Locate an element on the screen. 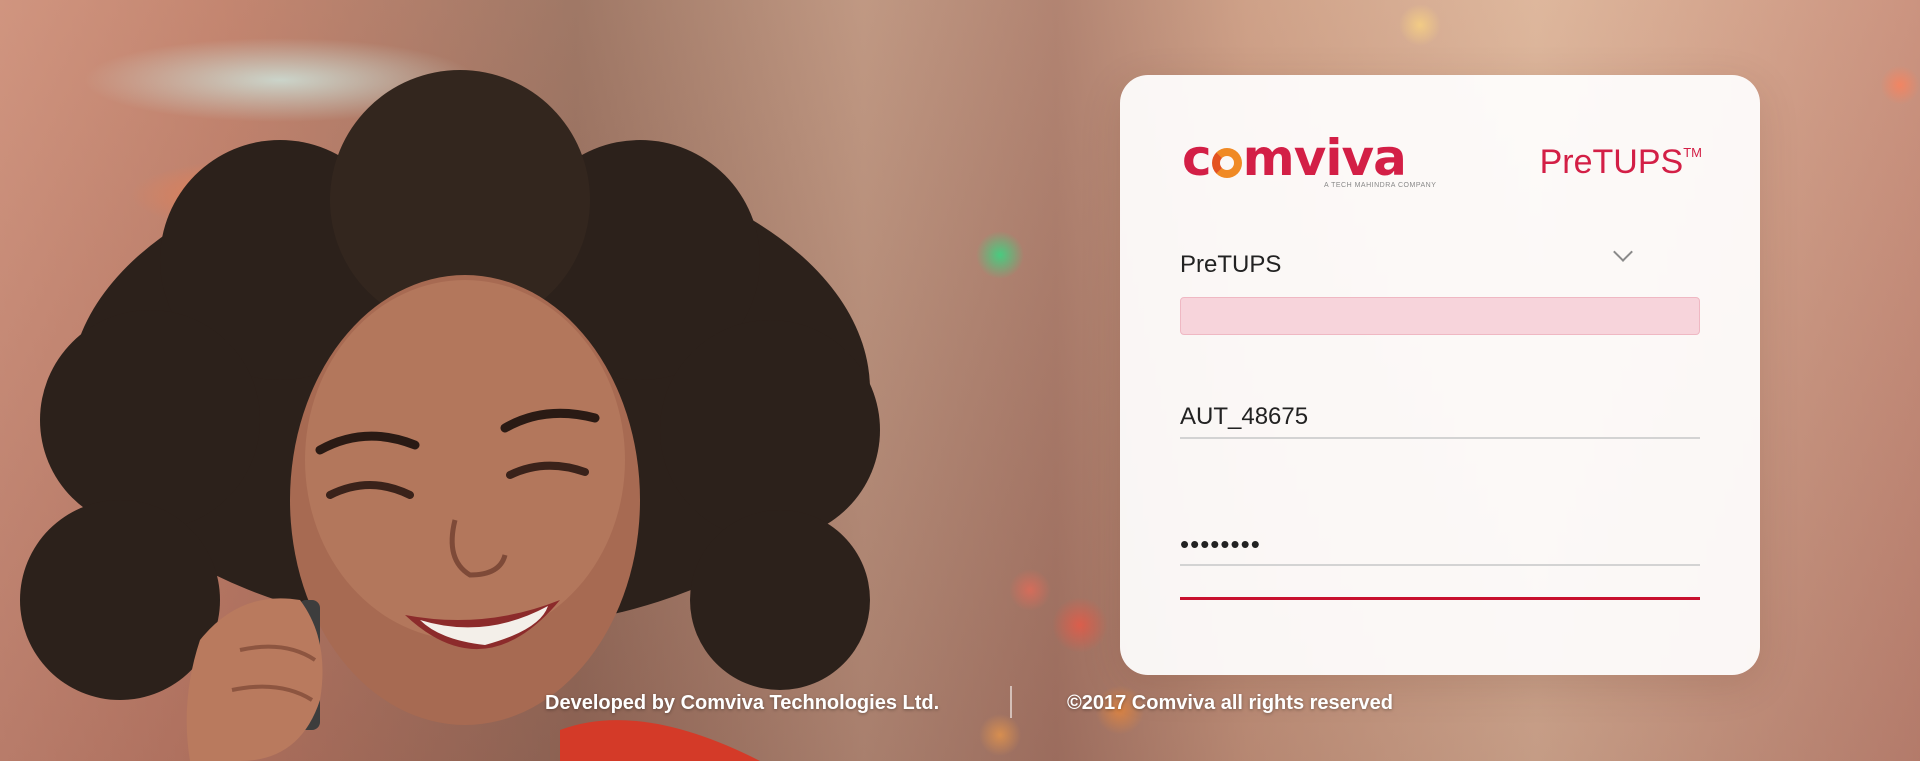 This screenshot has width=1920, height=761. copyright-text: ©2017 Comviva all rights reserved is located at coordinates (1230, 703).